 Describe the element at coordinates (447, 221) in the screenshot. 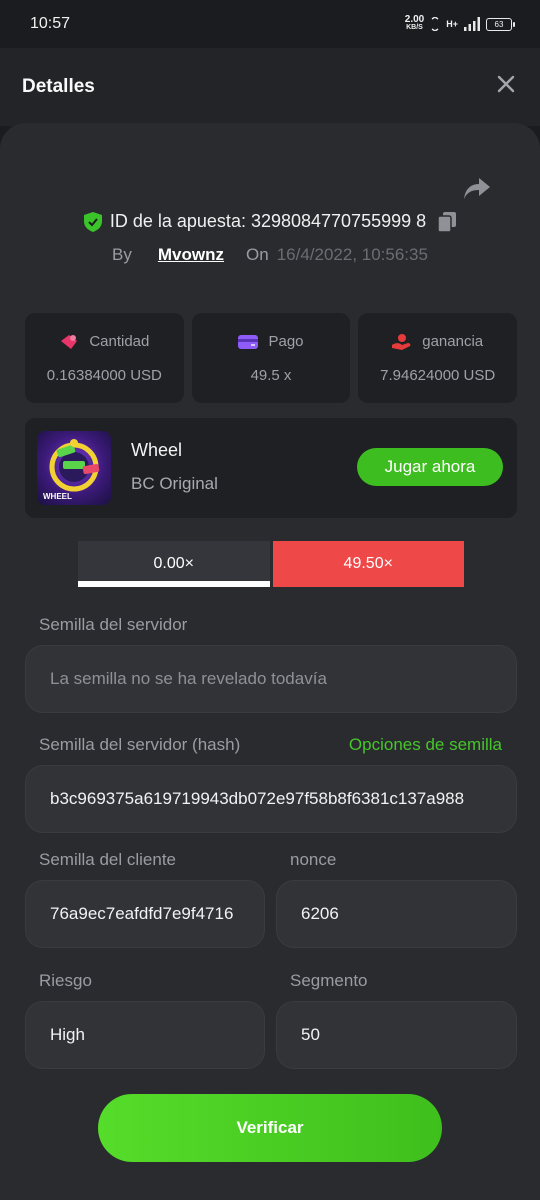

I see `copy-icon` at that location.